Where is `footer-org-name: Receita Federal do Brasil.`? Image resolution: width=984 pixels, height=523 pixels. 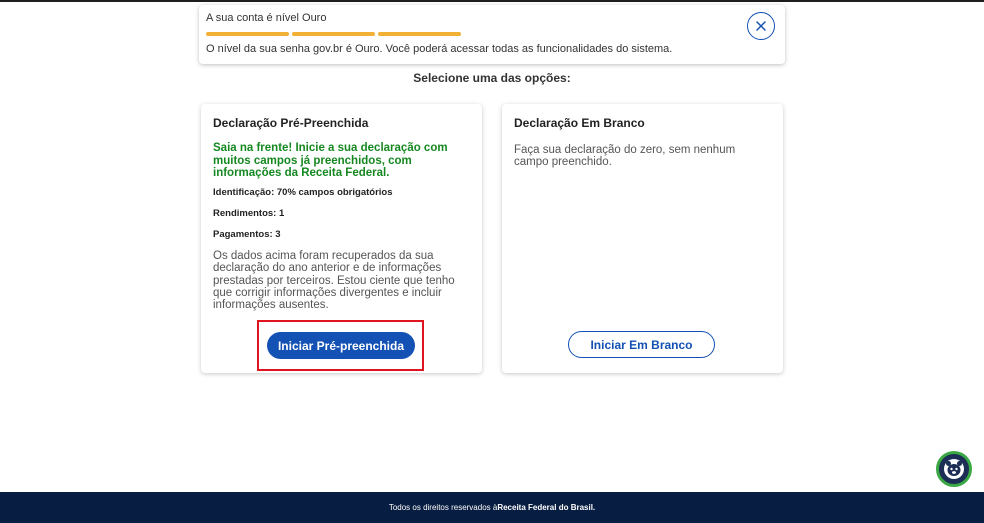
footer-org-name: Receita Federal do Brasil. is located at coordinates (546, 507).